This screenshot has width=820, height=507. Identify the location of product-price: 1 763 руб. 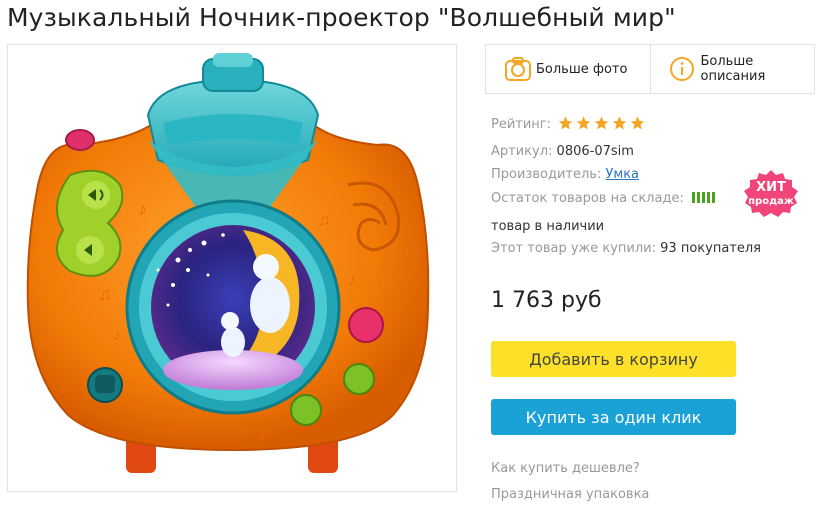
(546, 300).